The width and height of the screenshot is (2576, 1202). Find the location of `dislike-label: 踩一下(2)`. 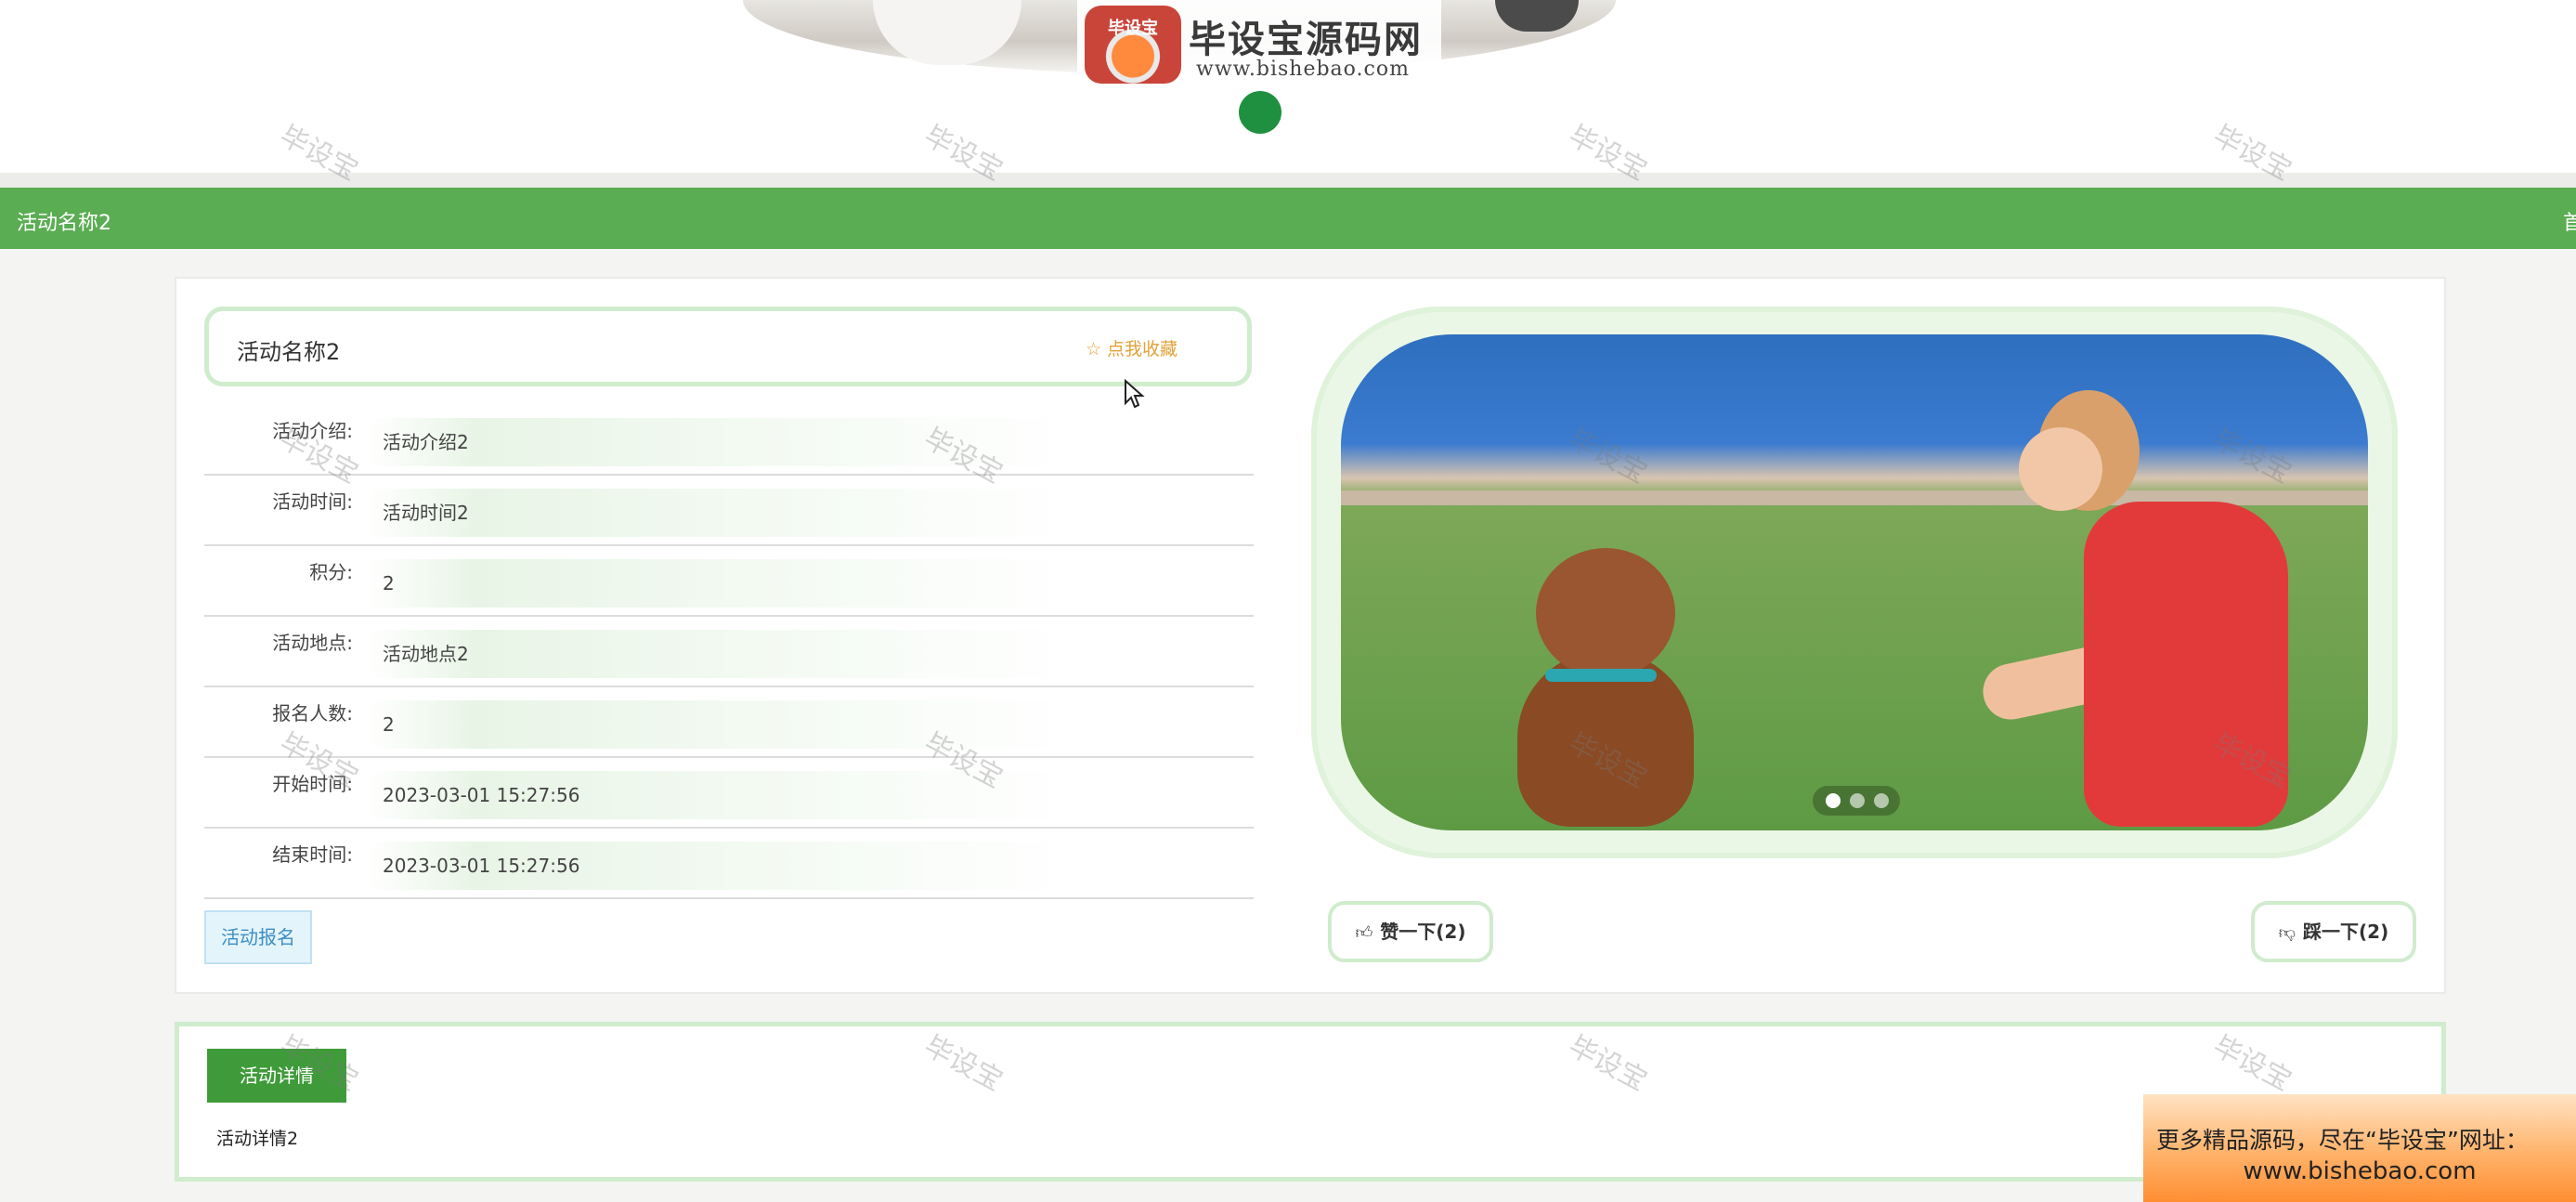

dislike-label: 踩一下(2) is located at coordinates (2346, 932).